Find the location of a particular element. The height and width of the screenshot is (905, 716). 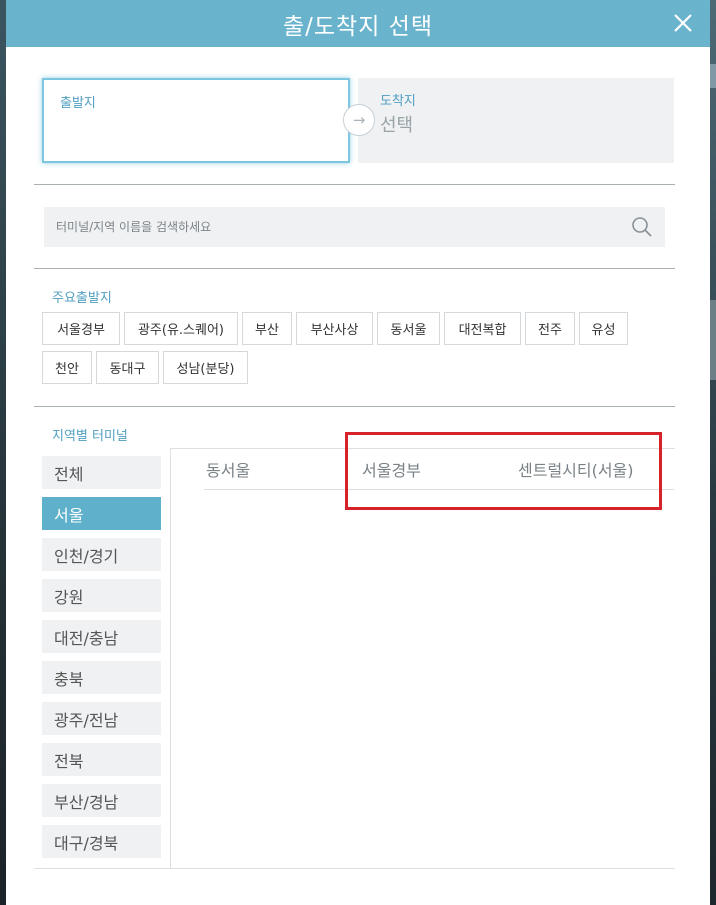

chip-popular: 동서울 is located at coordinates (408, 328).